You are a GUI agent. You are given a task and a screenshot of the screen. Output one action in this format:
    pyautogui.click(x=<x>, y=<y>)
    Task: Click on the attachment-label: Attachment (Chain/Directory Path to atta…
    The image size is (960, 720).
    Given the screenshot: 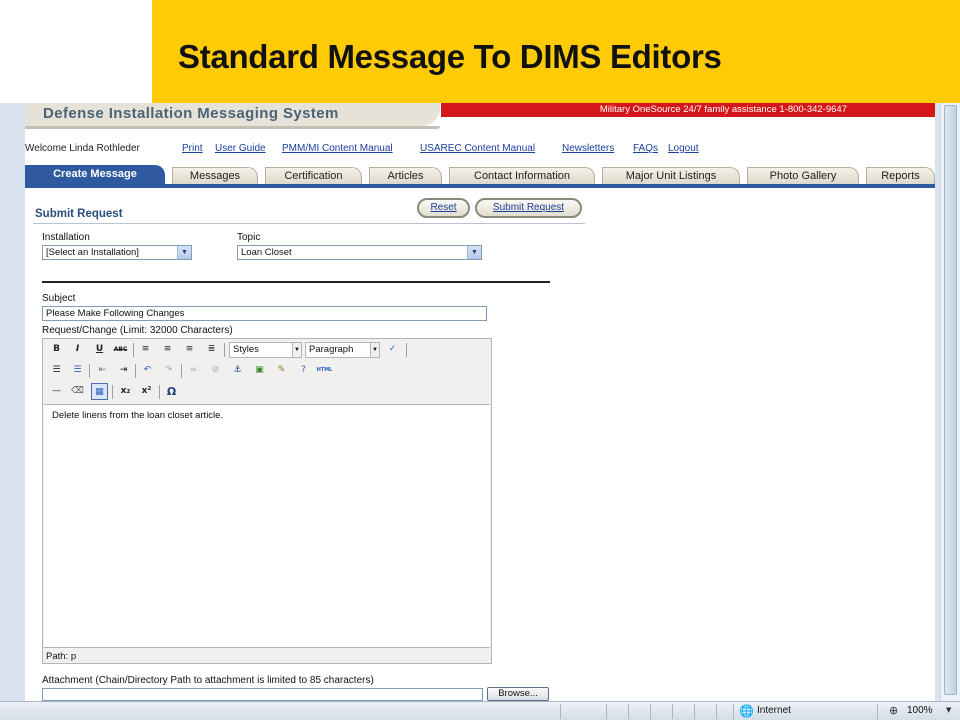 What is the action you would take?
    pyautogui.click(x=208, y=680)
    